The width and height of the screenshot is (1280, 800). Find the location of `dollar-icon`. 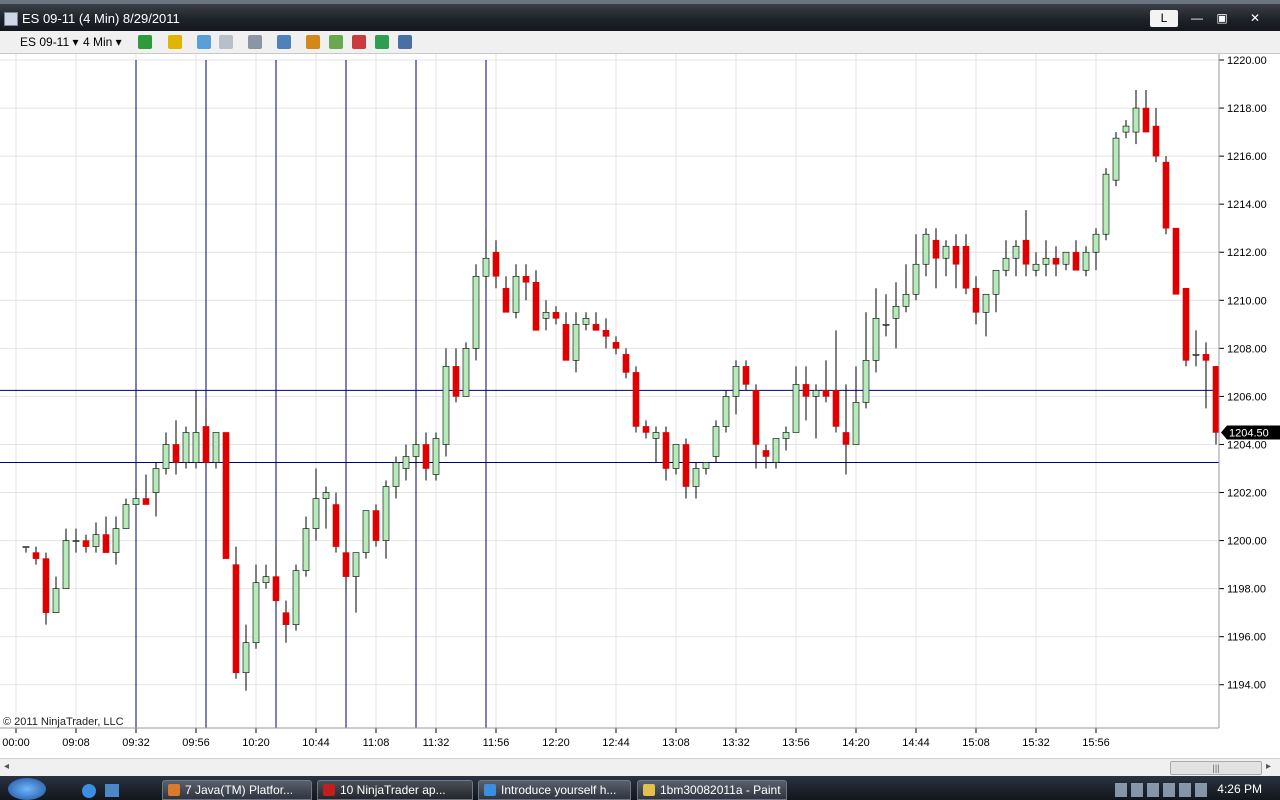

dollar-icon is located at coordinates (382, 42).